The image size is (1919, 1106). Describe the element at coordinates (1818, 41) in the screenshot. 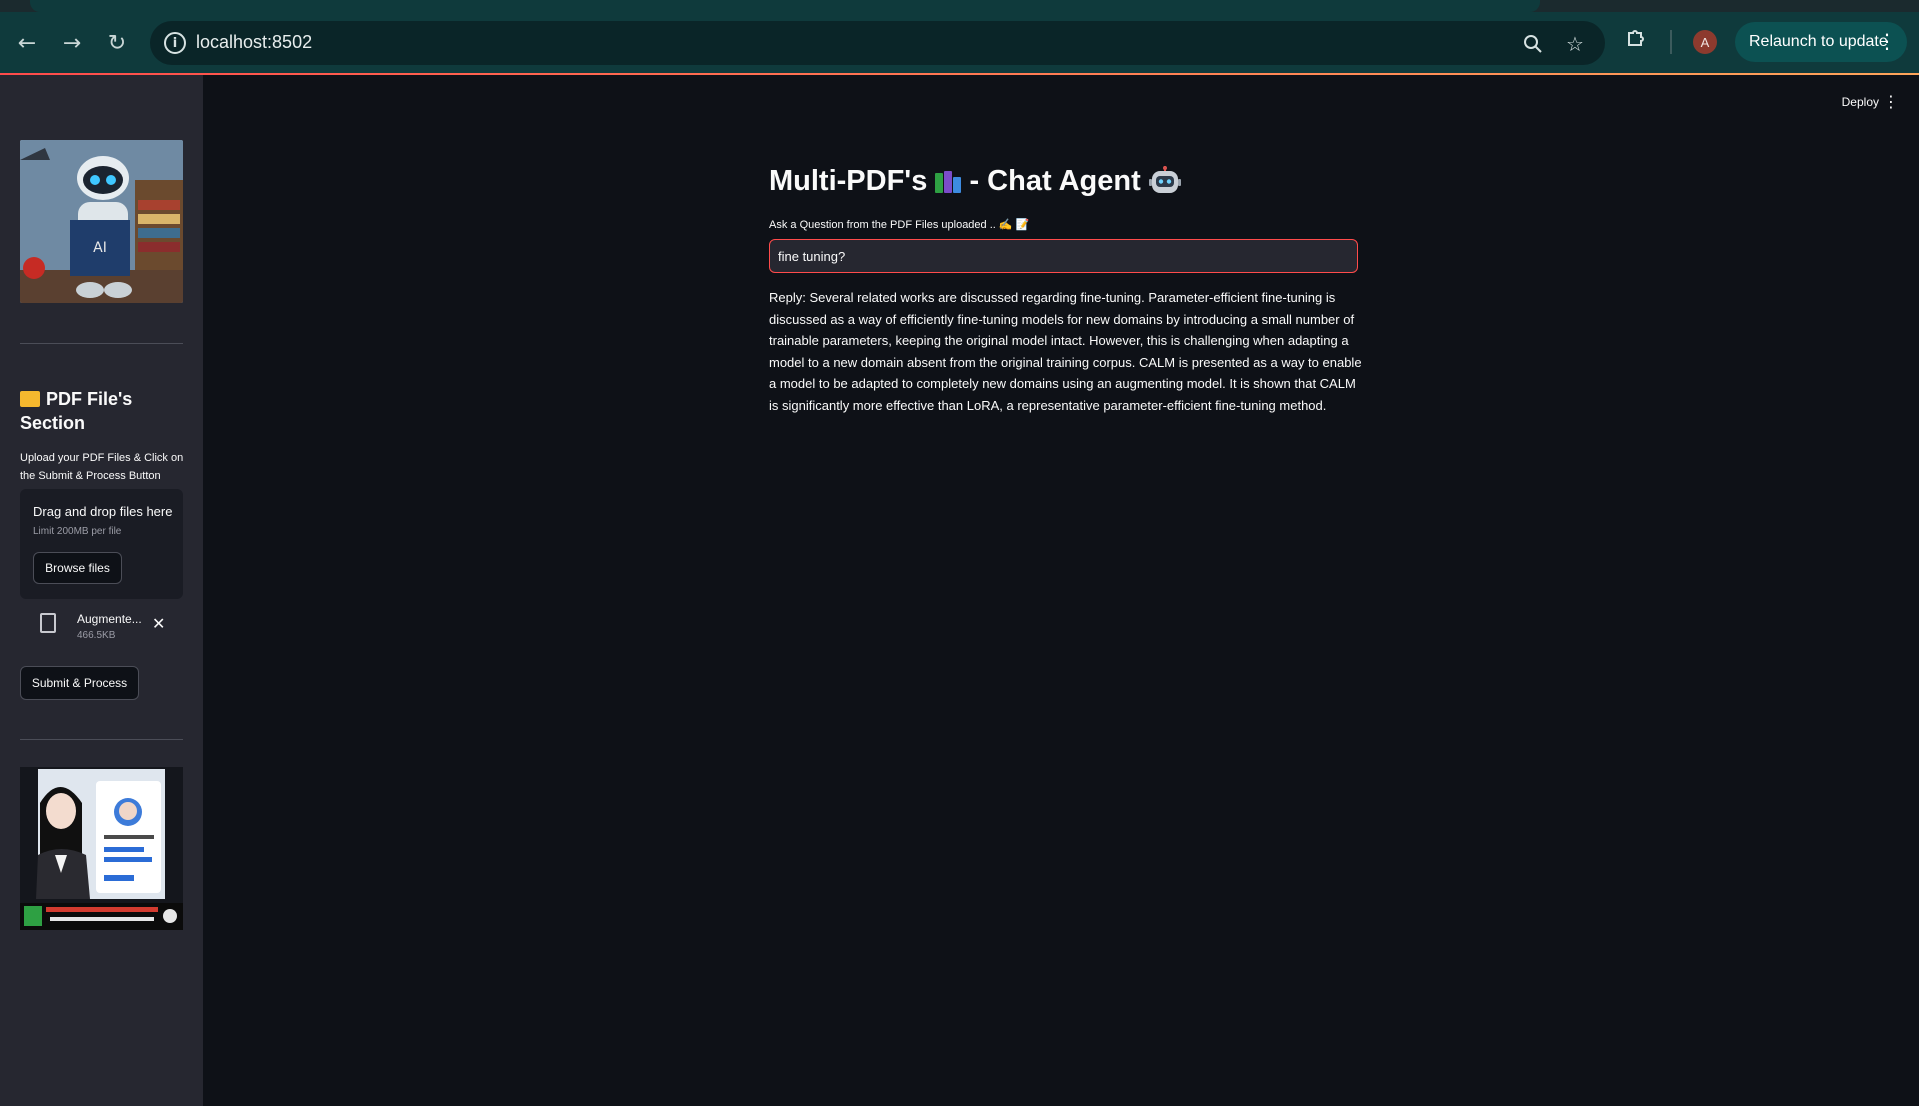

I see `relaunch-label: Relaunch to update` at that location.